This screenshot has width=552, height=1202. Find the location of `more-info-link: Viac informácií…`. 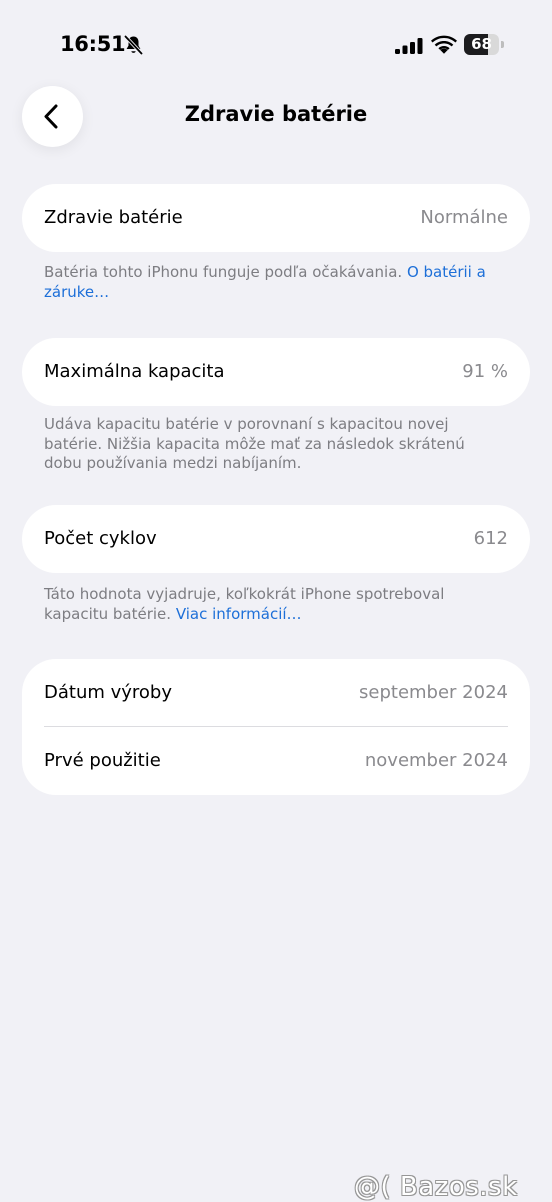

more-info-link: Viac informácií… is located at coordinates (239, 614).